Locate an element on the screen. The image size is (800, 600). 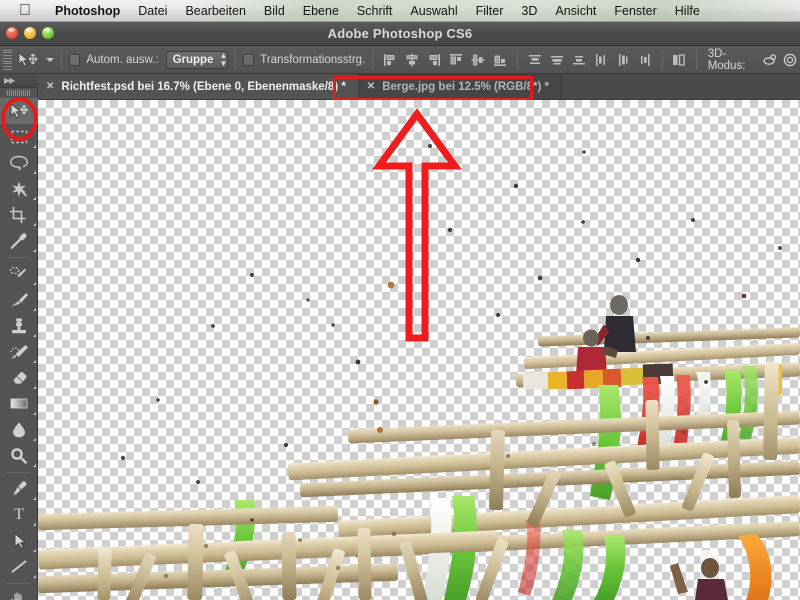
tool-blur is located at coordinates (19, 430).